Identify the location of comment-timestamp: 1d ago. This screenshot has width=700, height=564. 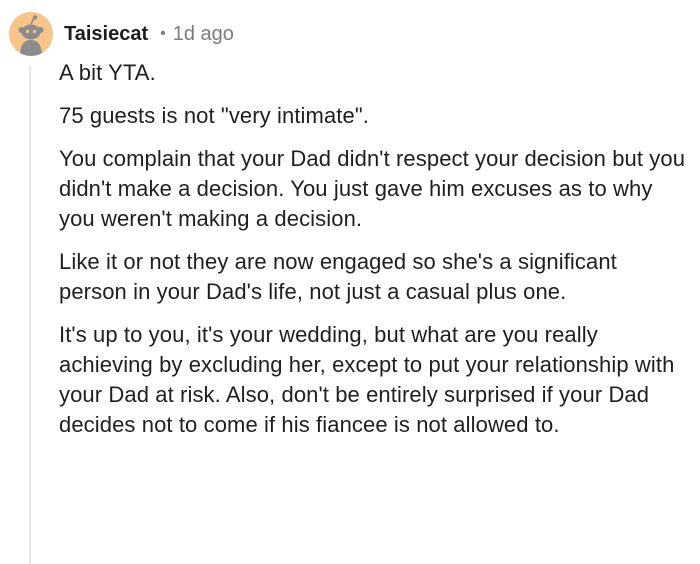
(203, 34).